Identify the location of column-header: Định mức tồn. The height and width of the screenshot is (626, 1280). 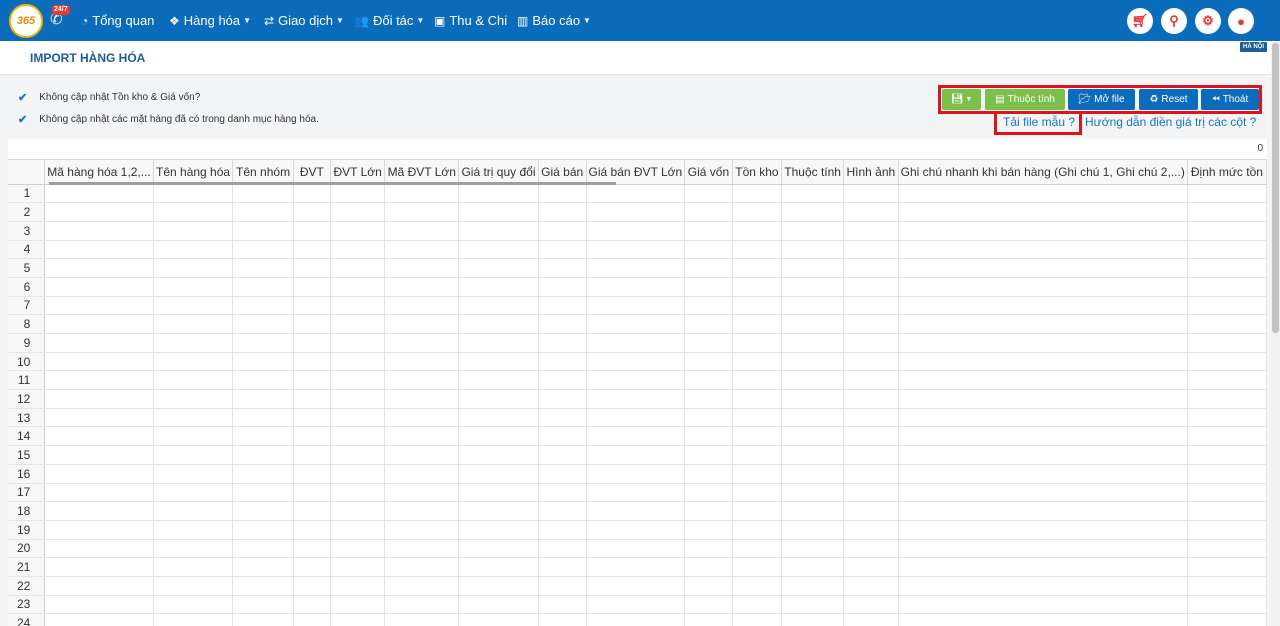
(1227, 172).